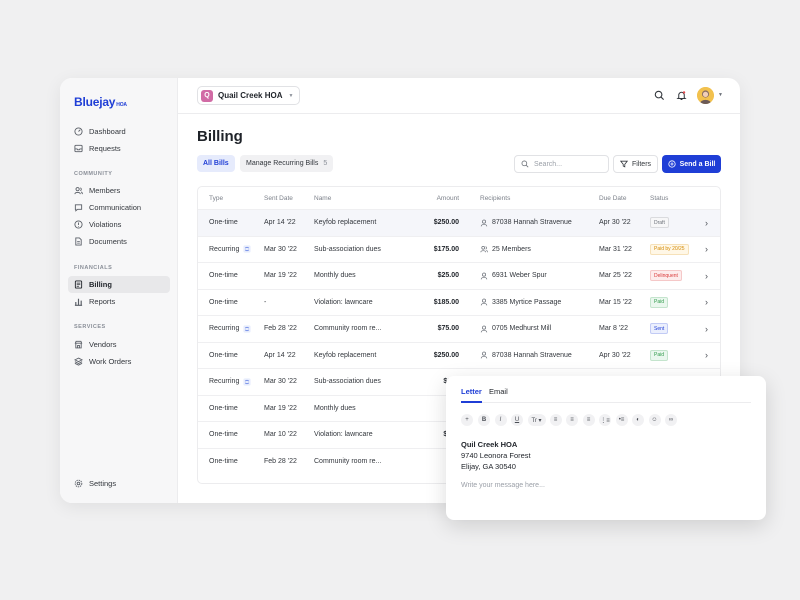  I want to click on cell-type: One-time, so click(223, 223).